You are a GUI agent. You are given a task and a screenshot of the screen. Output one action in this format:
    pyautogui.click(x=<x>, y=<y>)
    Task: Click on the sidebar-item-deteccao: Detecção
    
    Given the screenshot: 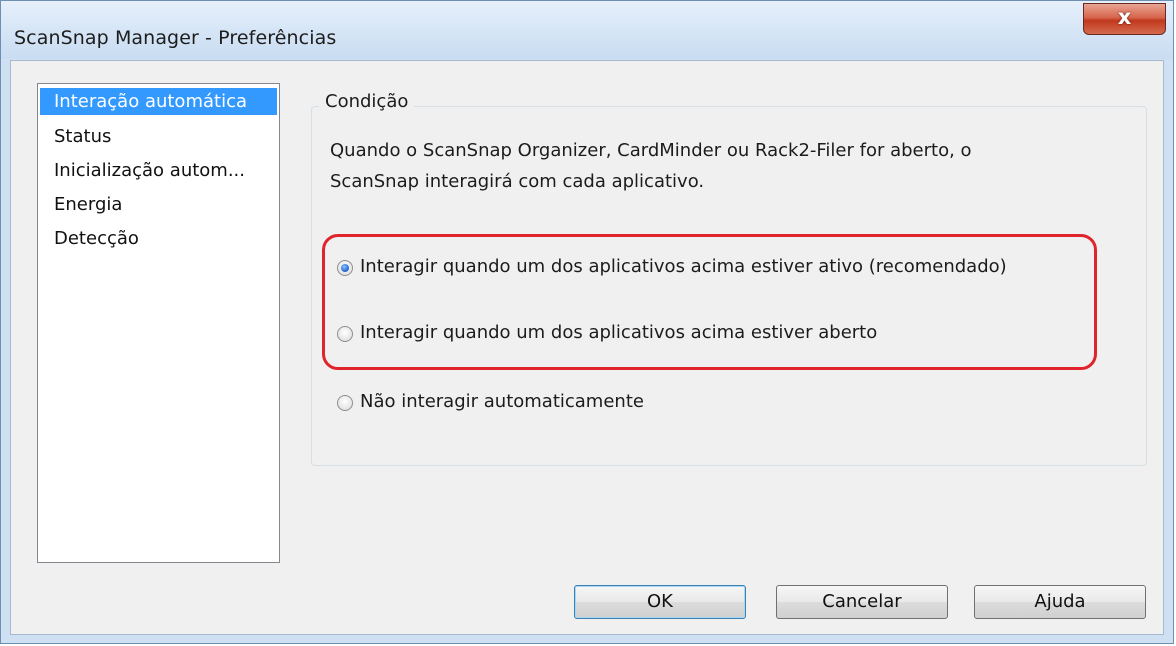 What is the action you would take?
    pyautogui.click(x=158, y=238)
    